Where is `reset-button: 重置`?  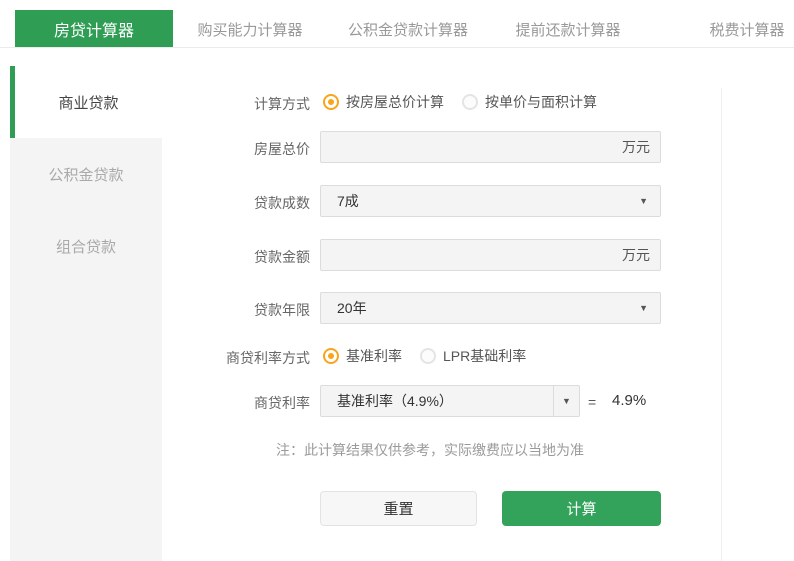 reset-button: 重置 is located at coordinates (398, 508).